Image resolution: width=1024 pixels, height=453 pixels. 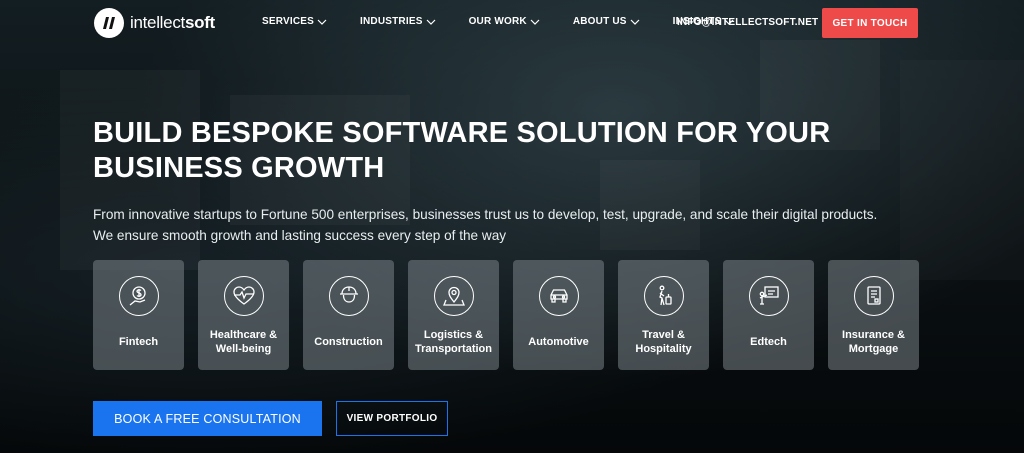 I want to click on card-label-wrap: Edtech, so click(x=769, y=342).